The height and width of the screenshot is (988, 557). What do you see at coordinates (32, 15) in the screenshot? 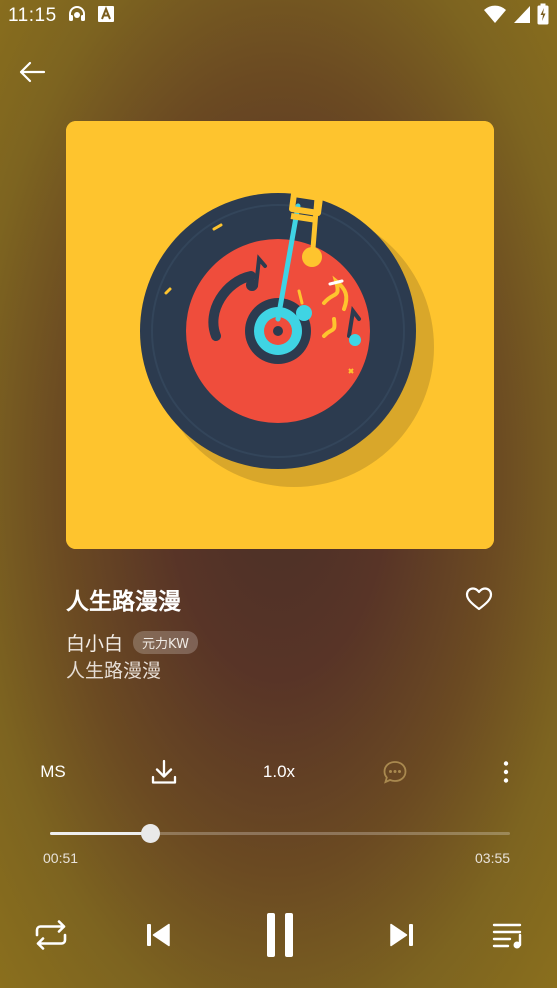
I see `status-time: 11:15` at bounding box center [32, 15].